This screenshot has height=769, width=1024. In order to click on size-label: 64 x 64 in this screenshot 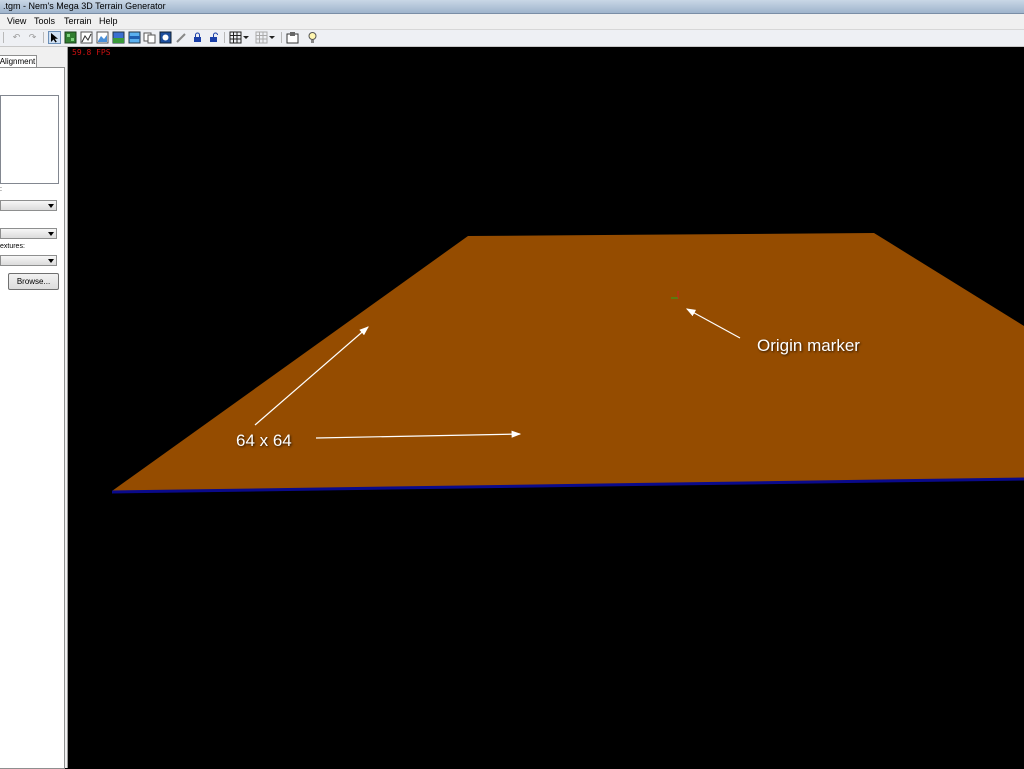, I will do `click(264, 440)`.